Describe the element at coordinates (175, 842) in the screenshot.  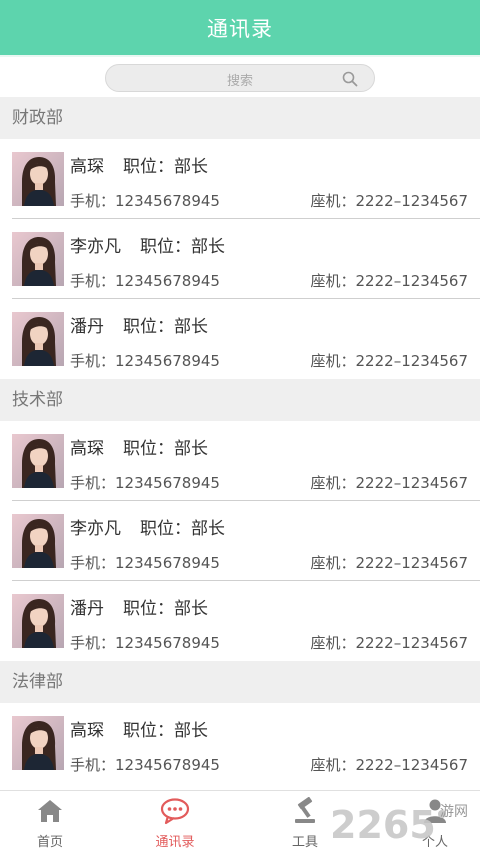
I see `tab-contacts-label: 通讯录` at that location.